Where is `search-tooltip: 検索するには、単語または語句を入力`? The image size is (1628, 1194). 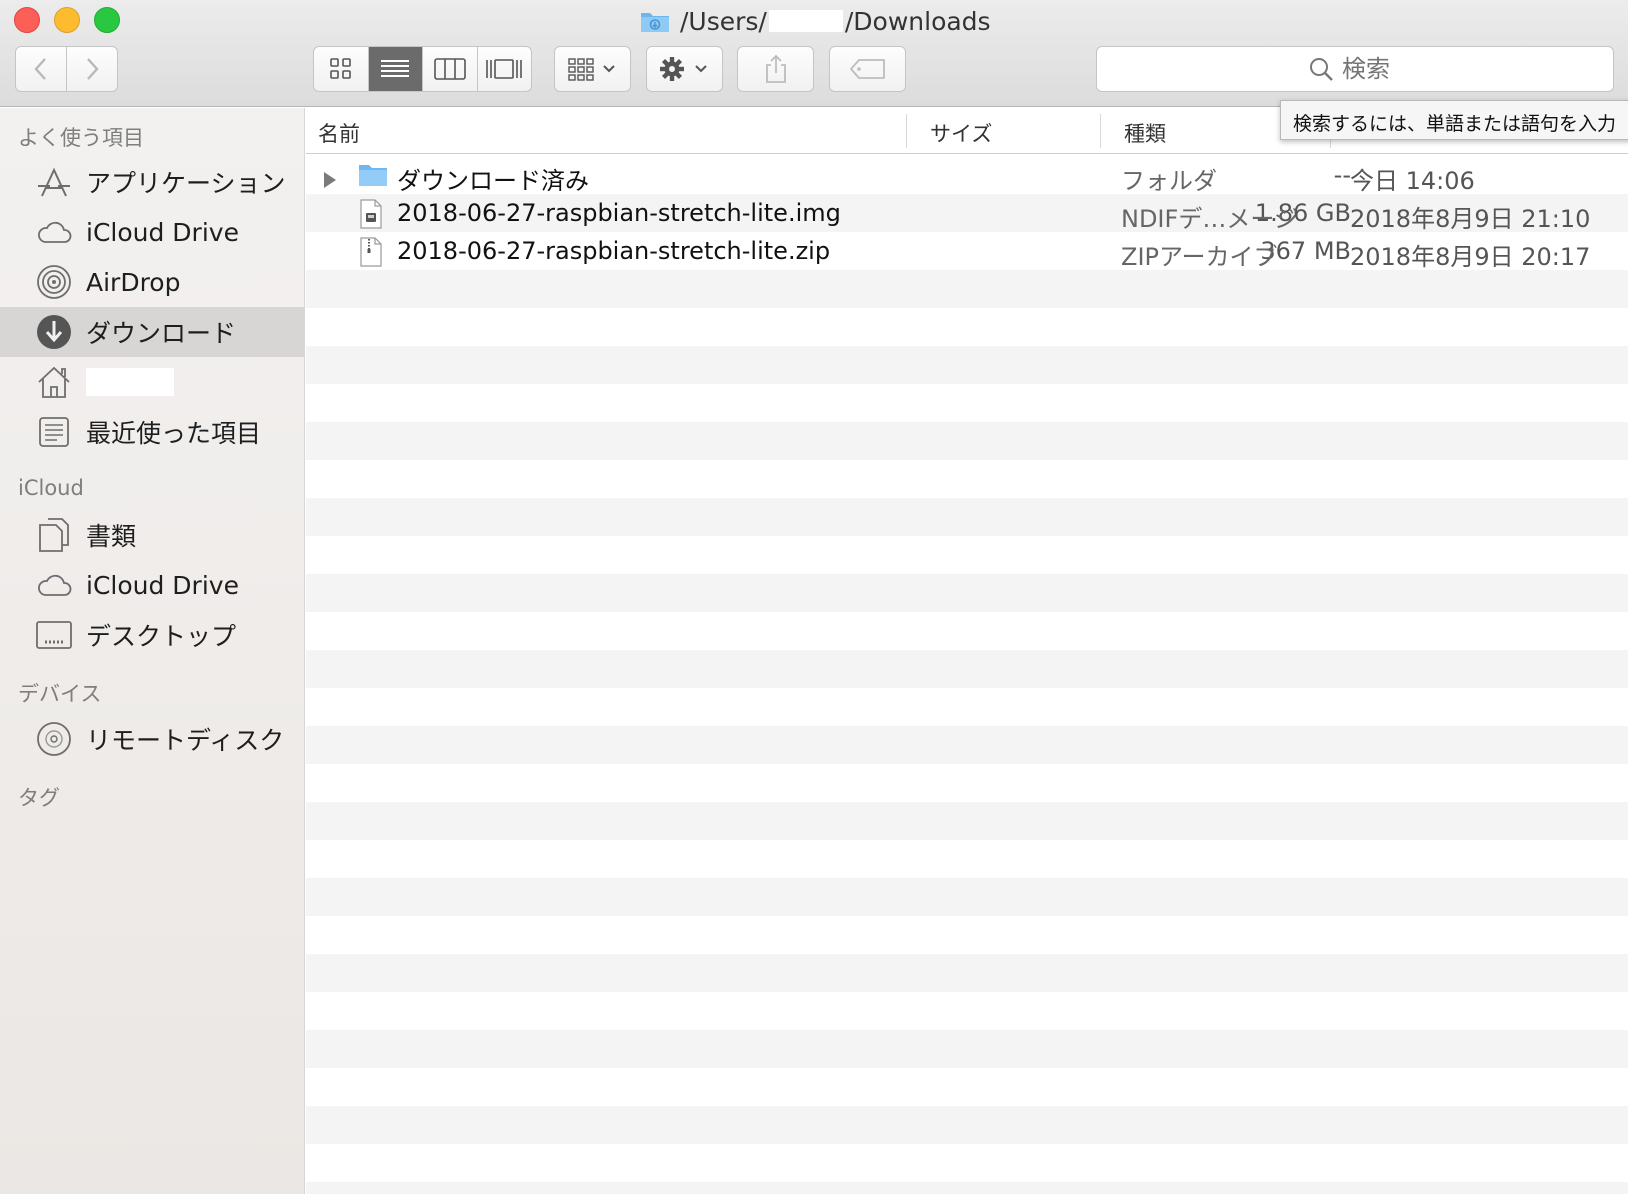
search-tooltip: 検索するには、単語または語句を入力 is located at coordinates (1454, 120).